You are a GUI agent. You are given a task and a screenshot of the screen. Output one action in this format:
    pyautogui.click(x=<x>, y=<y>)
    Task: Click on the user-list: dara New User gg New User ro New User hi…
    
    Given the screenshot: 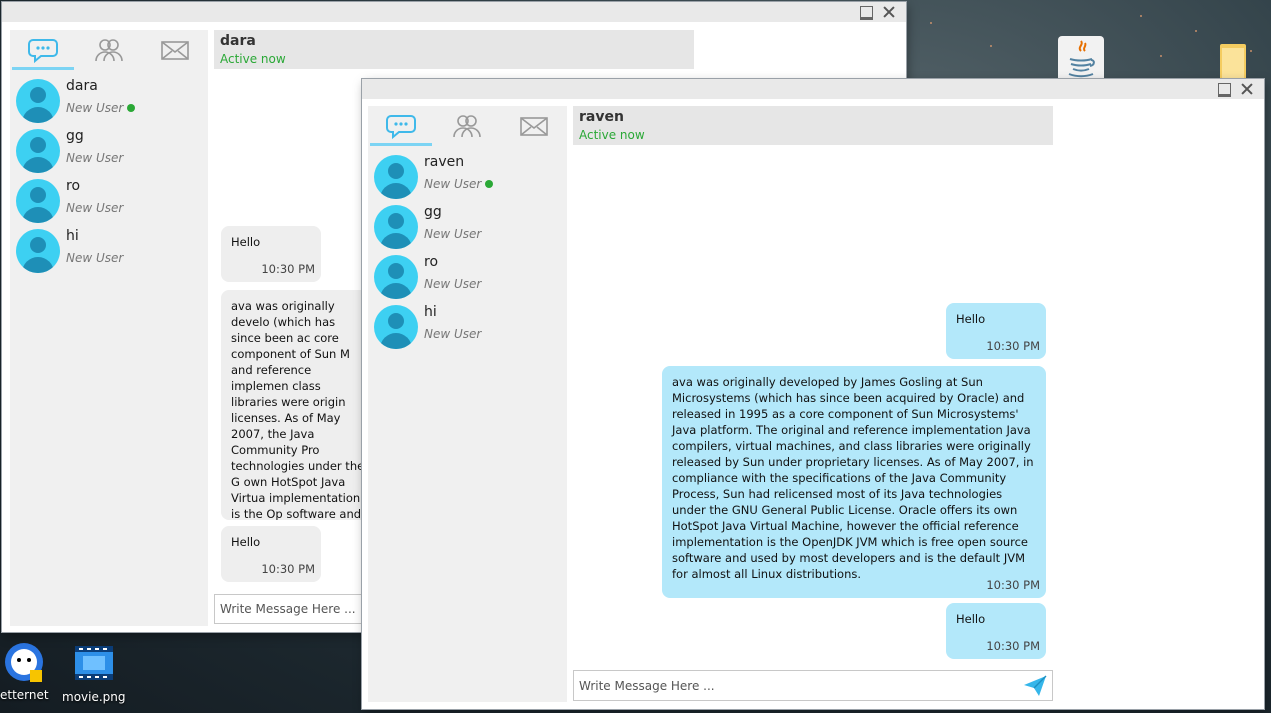 What is the action you would take?
    pyautogui.click(x=109, y=176)
    